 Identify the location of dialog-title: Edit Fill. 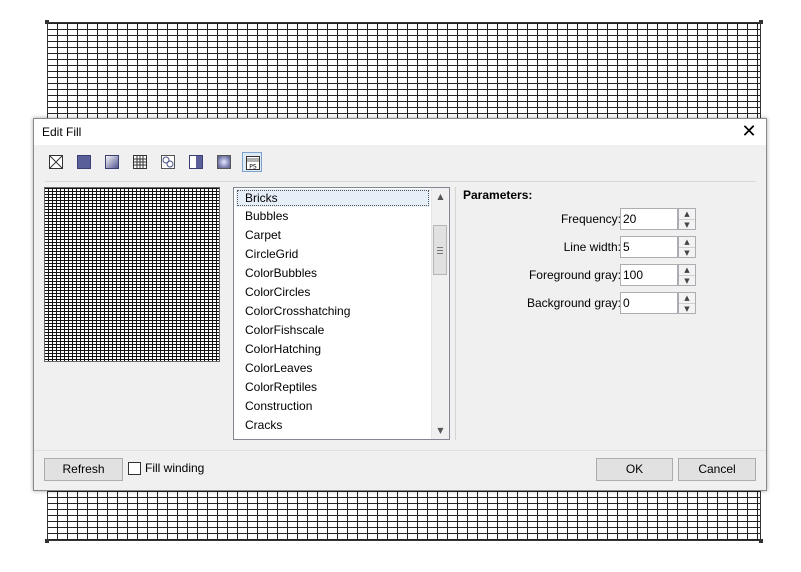
(62, 132).